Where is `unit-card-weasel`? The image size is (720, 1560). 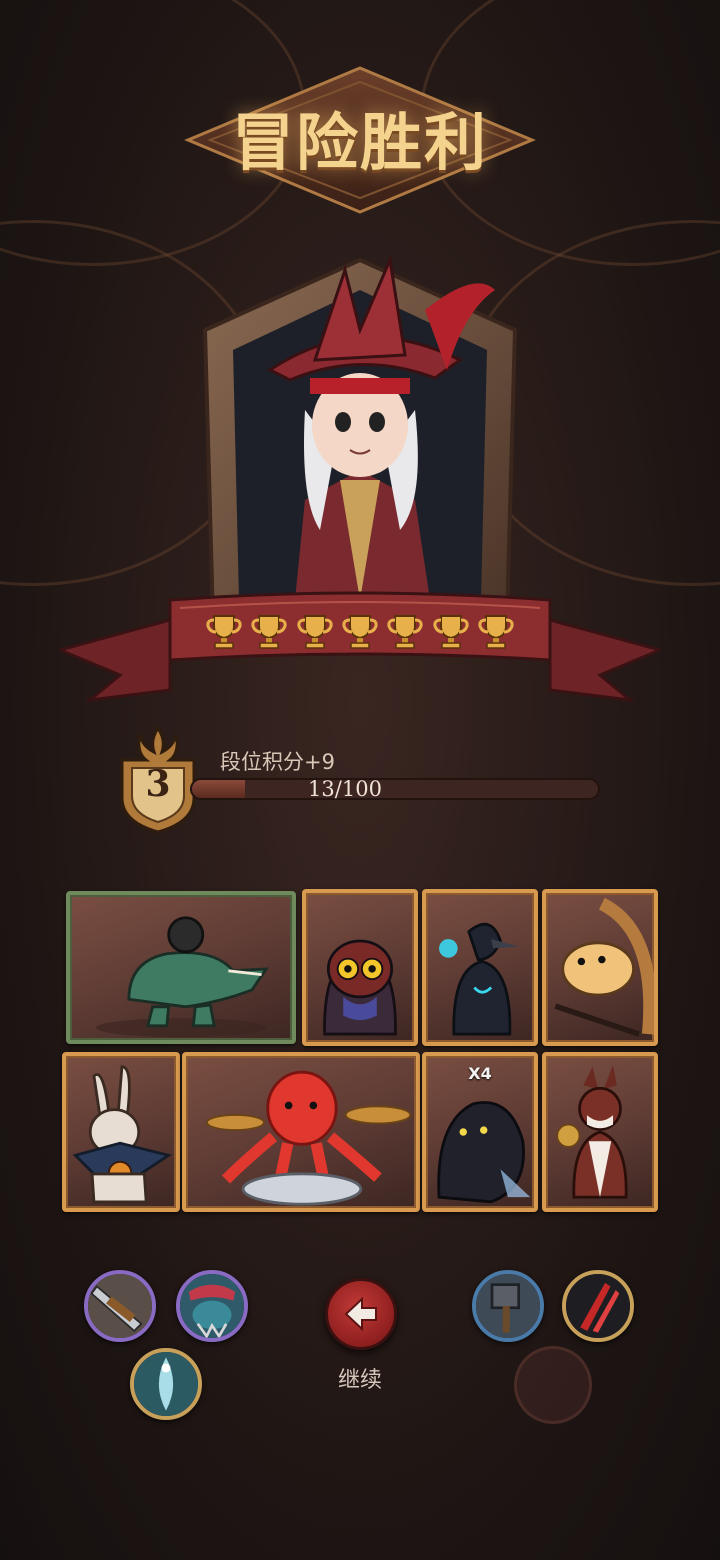 unit-card-weasel is located at coordinates (600, 1132).